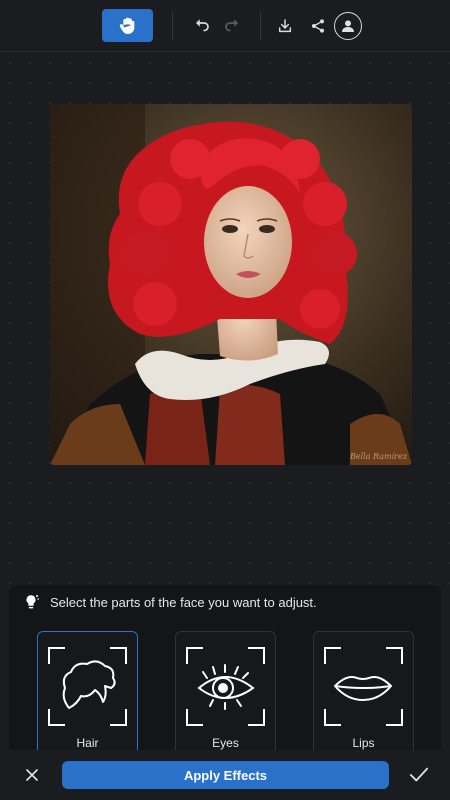 This screenshot has width=450, height=800. I want to click on top-toolbar, so click(225, 26).